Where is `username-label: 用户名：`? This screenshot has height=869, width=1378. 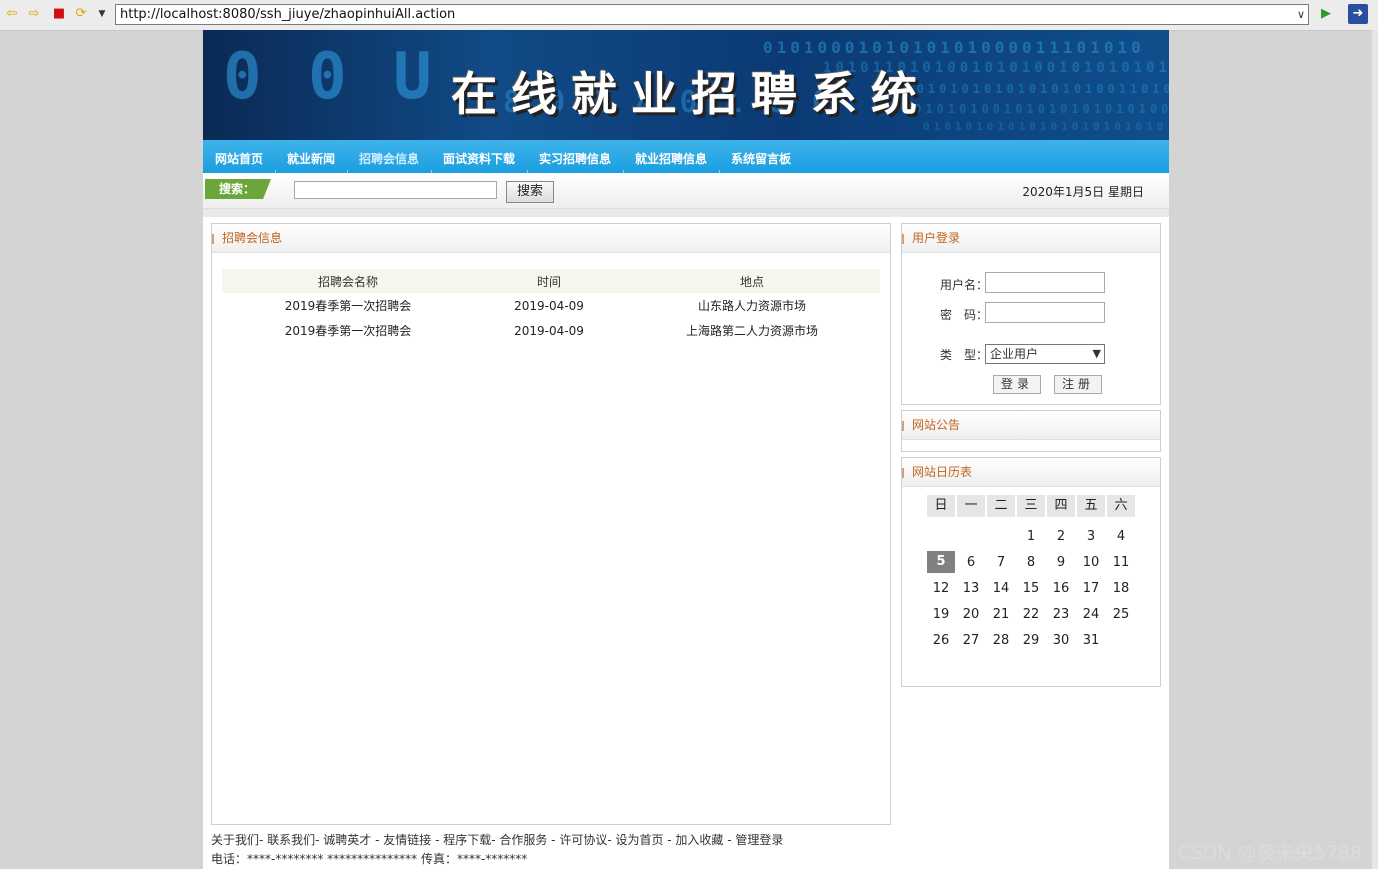 username-label: 用户名： is located at coordinates (964, 285).